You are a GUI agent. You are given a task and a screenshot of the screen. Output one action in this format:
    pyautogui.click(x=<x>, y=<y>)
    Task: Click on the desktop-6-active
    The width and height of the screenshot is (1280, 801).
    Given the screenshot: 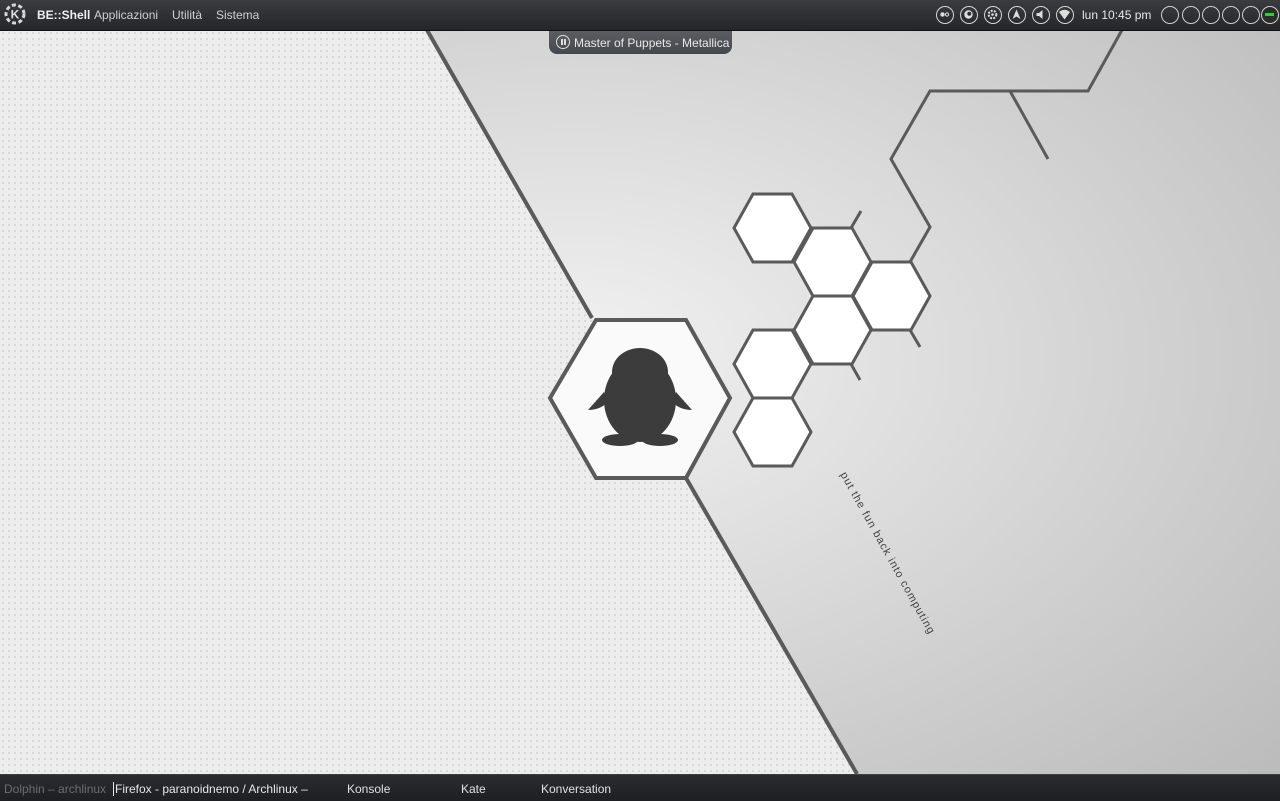 What is the action you would take?
    pyautogui.click(x=1270, y=15)
    